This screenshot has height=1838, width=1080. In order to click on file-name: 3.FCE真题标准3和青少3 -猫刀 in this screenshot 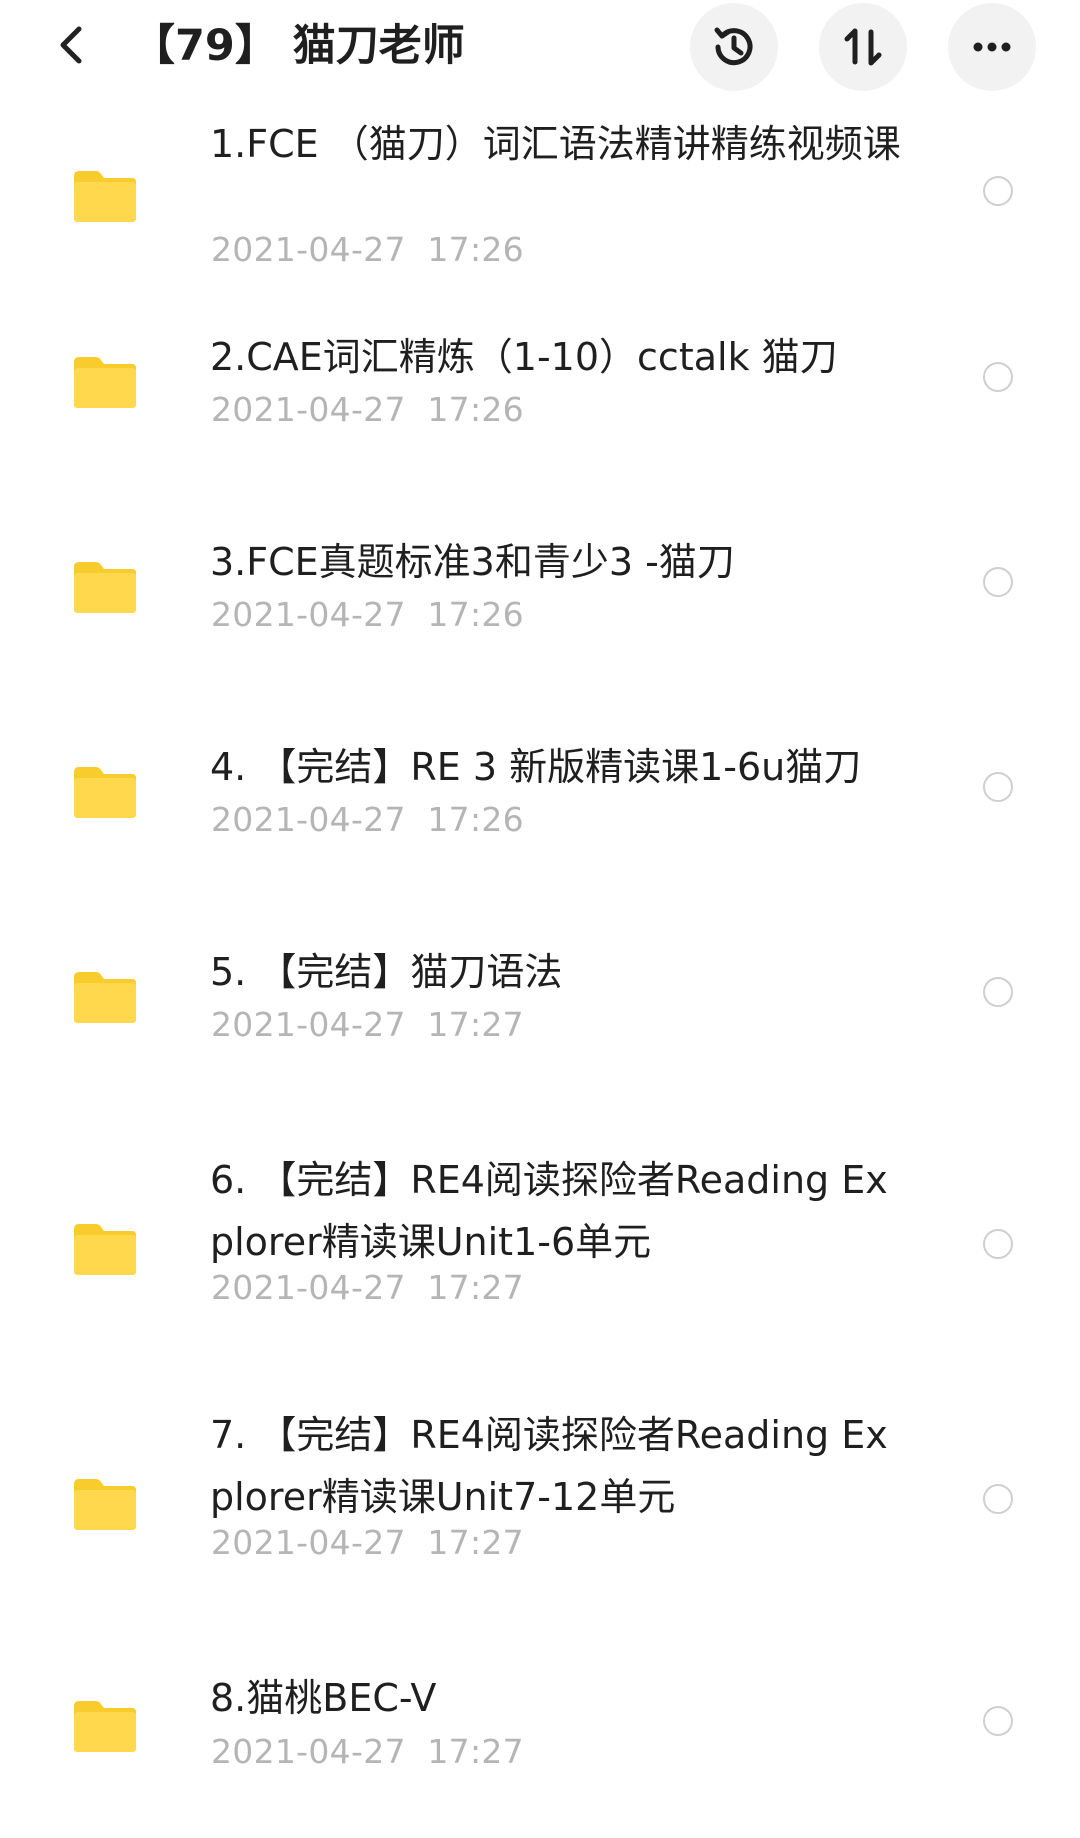, I will do `click(472, 562)`.